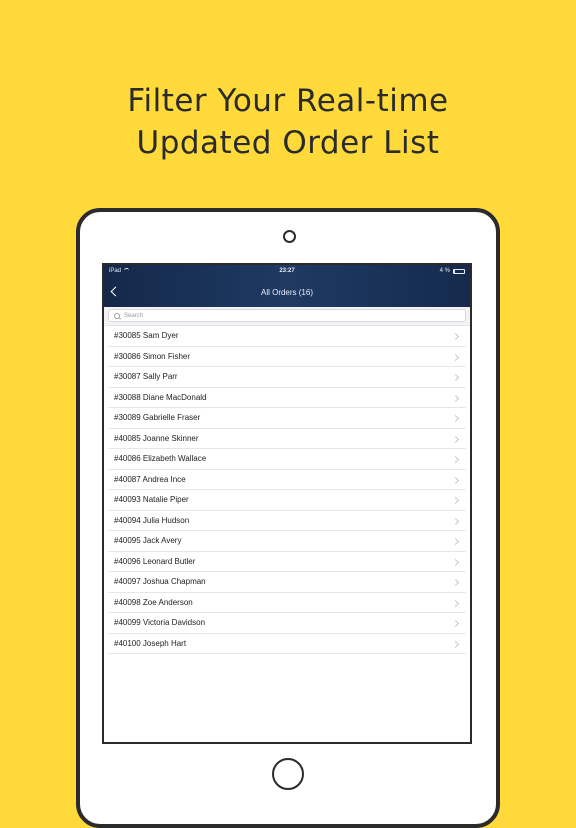  I want to click on status-bar: iPad 23:27 4 %, so click(287, 271).